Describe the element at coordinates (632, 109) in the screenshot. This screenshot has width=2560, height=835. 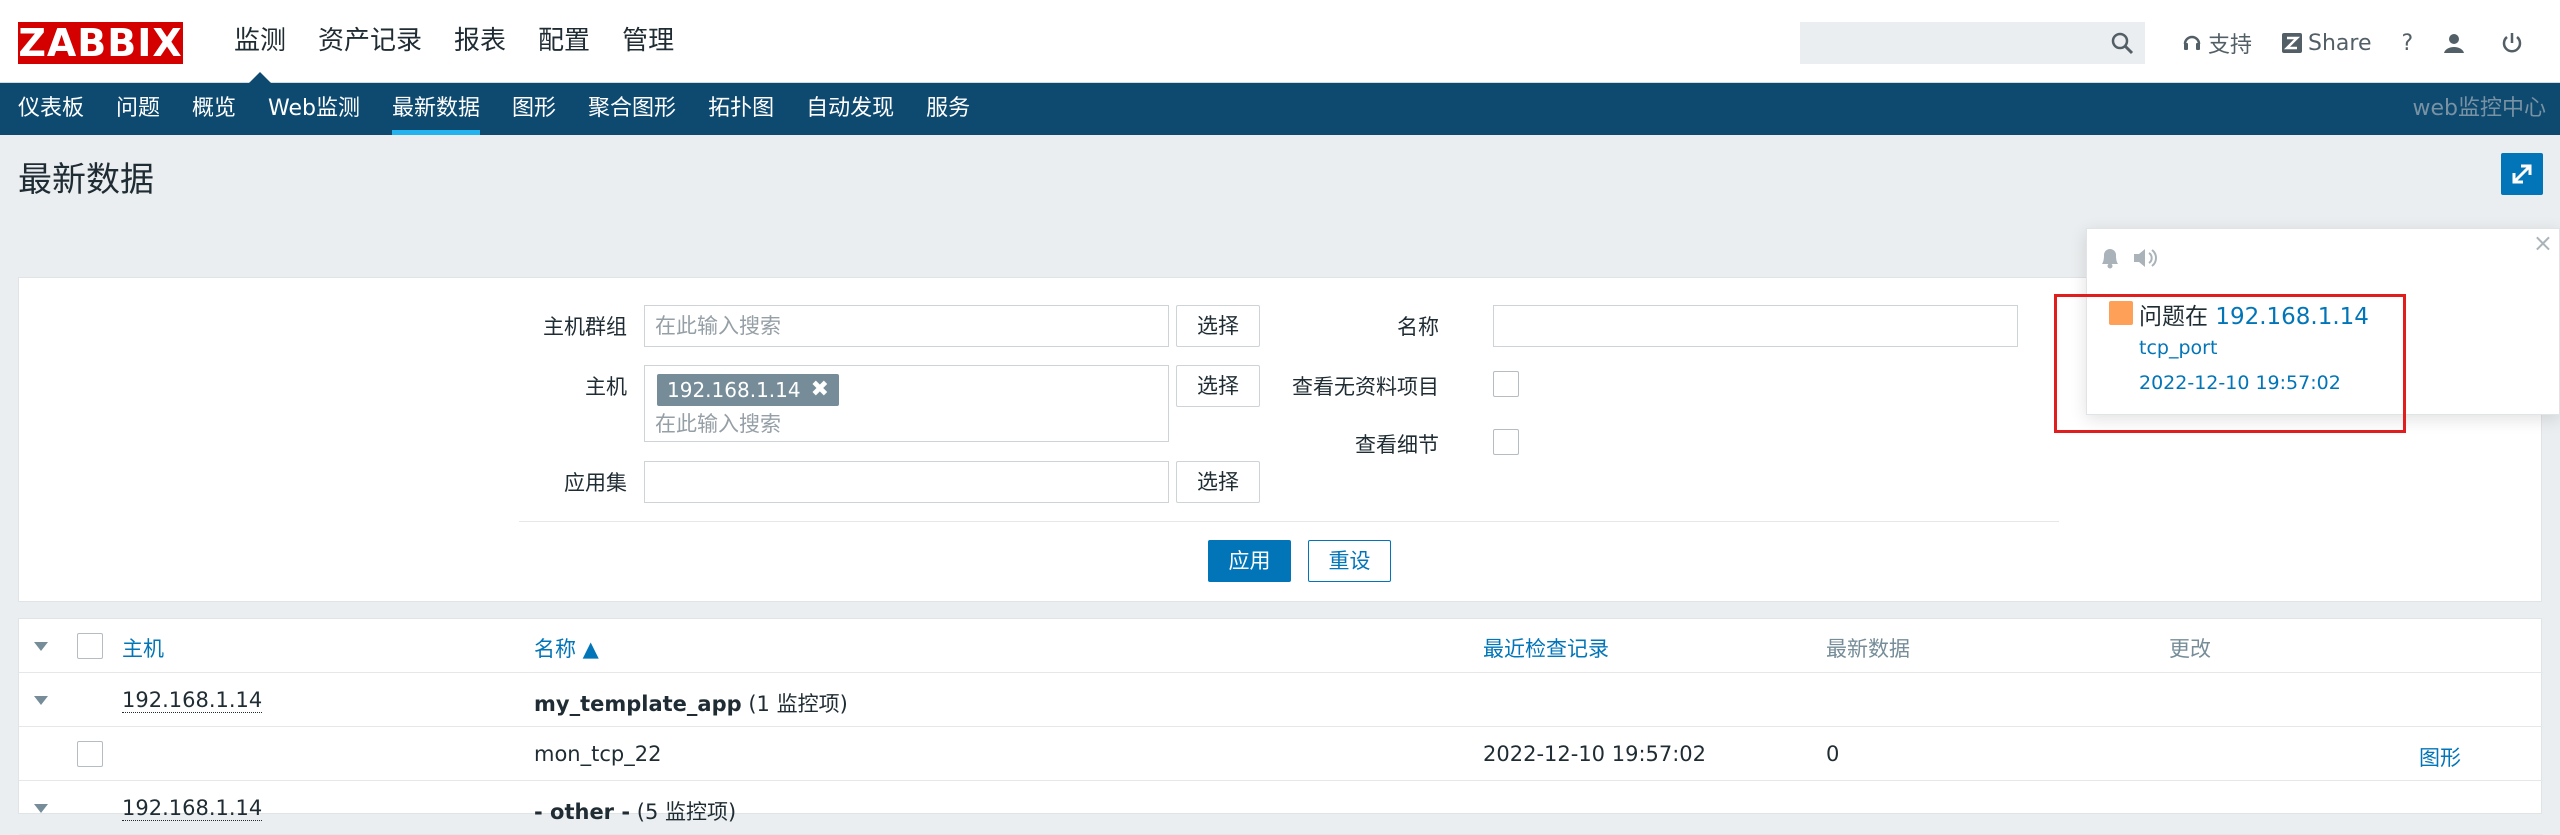
I see `sub-menu-screens: 聚合图形` at that location.